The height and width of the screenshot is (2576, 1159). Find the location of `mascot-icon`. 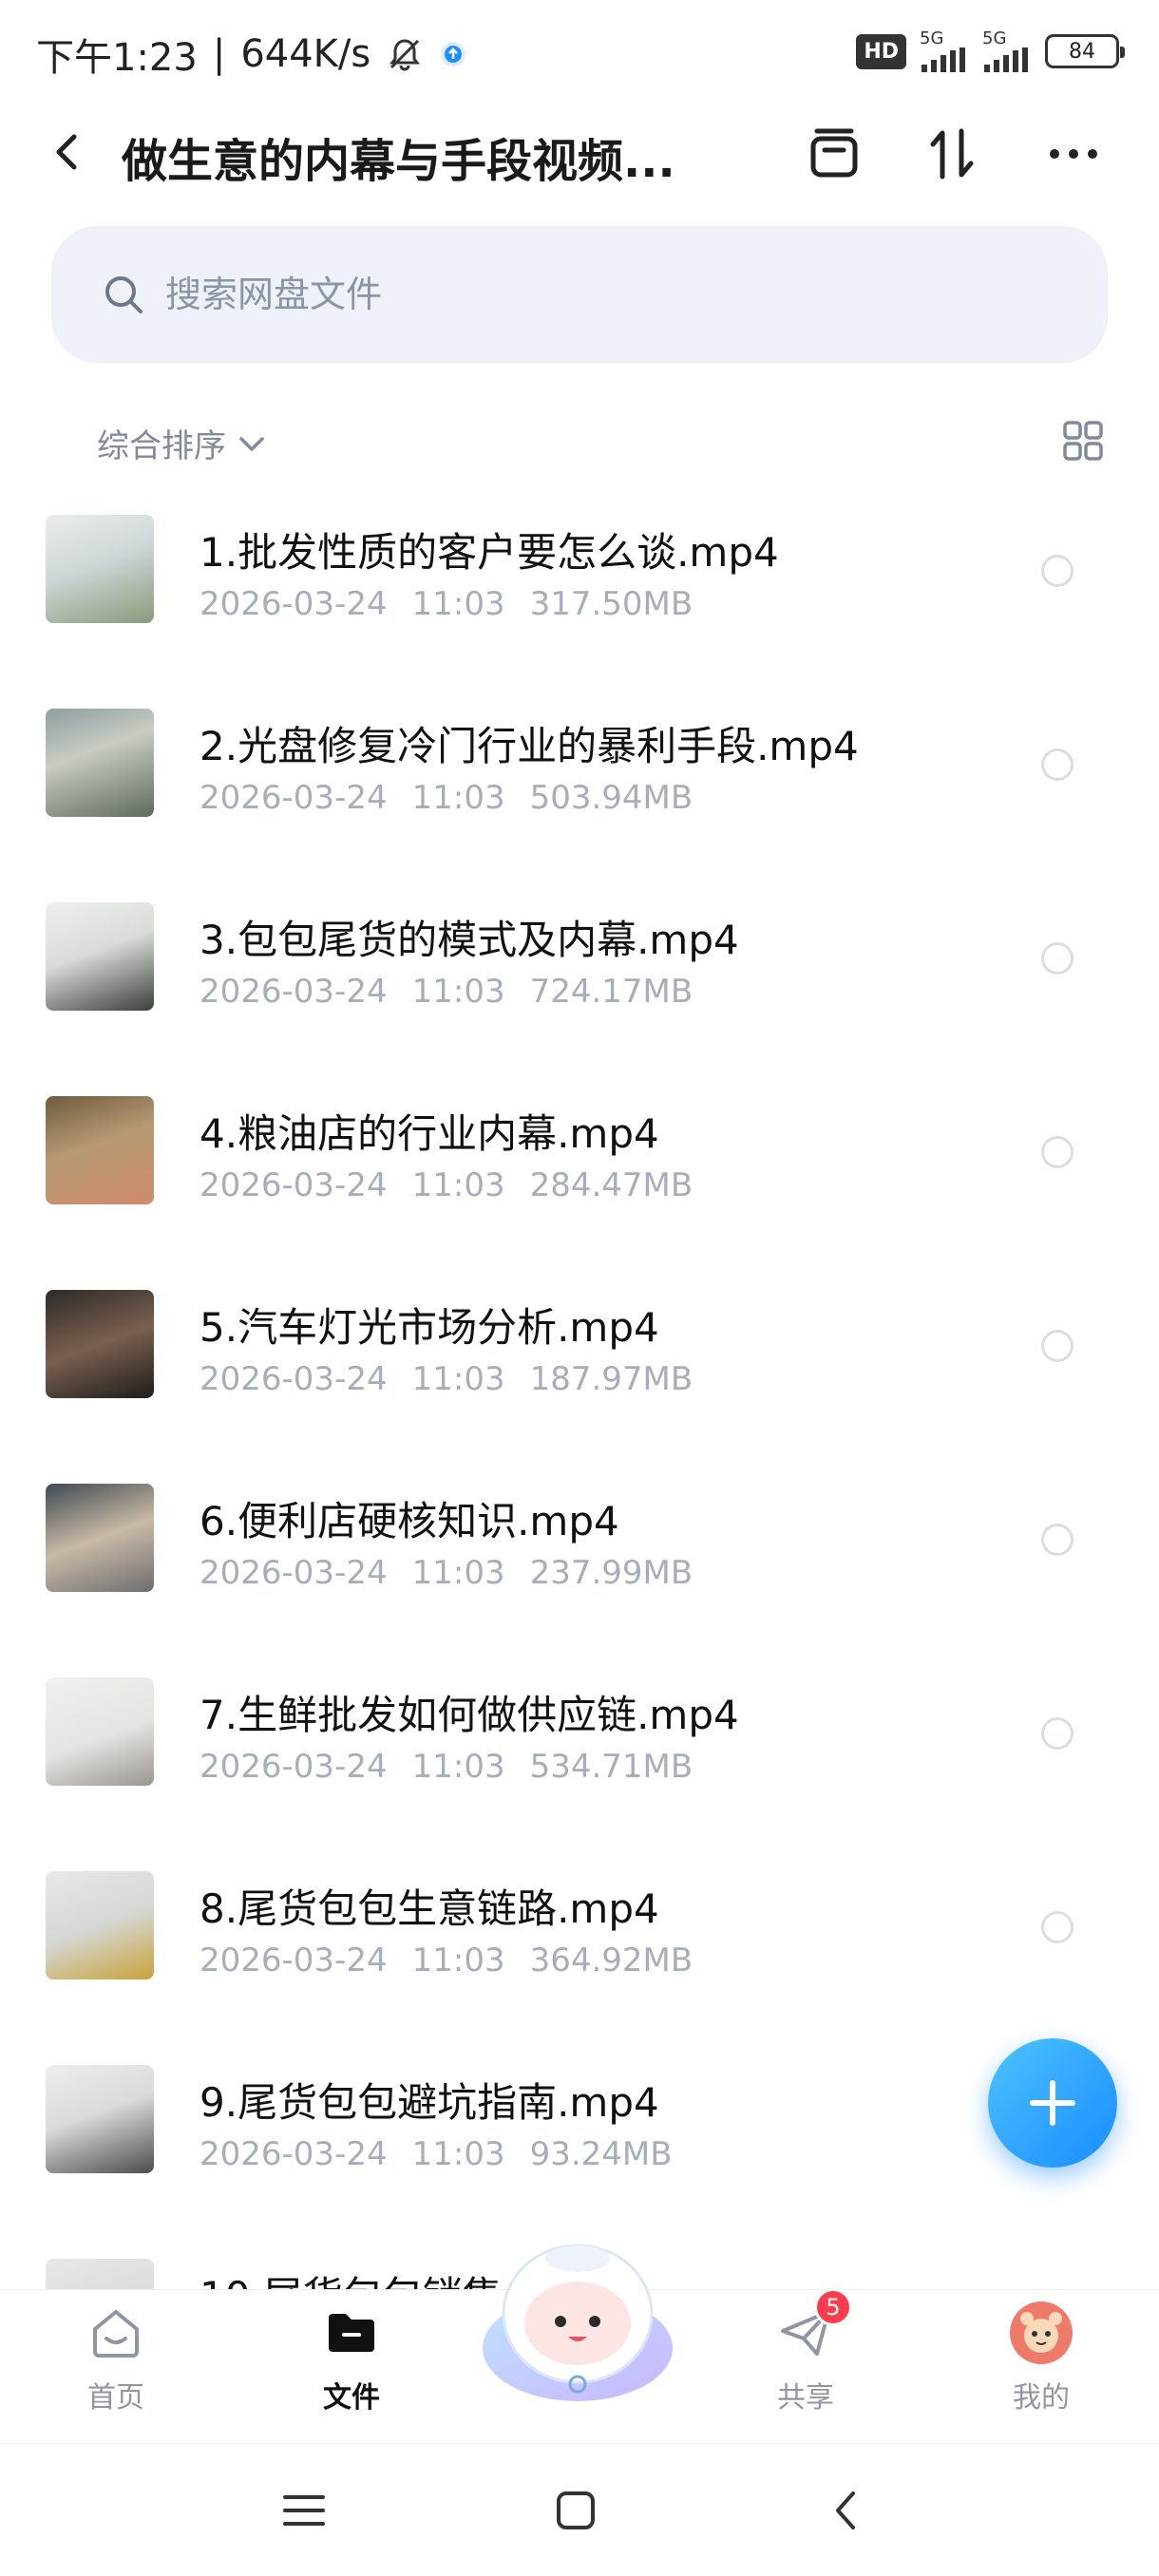

mascot-icon is located at coordinates (578, 2322).